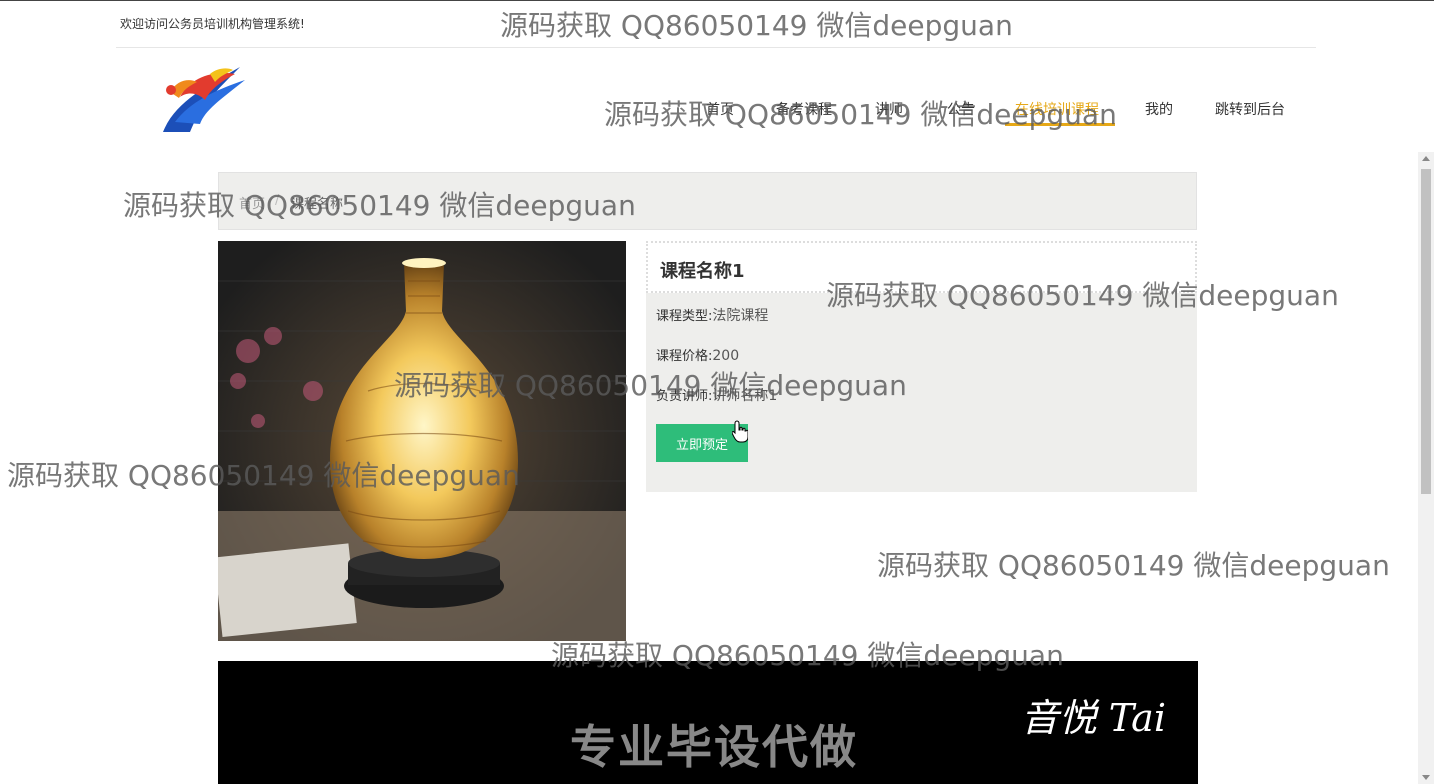 This screenshot has height=784, width=1434. I want to click on course-teacher-value: 讲师名称1, so click(744, 396).